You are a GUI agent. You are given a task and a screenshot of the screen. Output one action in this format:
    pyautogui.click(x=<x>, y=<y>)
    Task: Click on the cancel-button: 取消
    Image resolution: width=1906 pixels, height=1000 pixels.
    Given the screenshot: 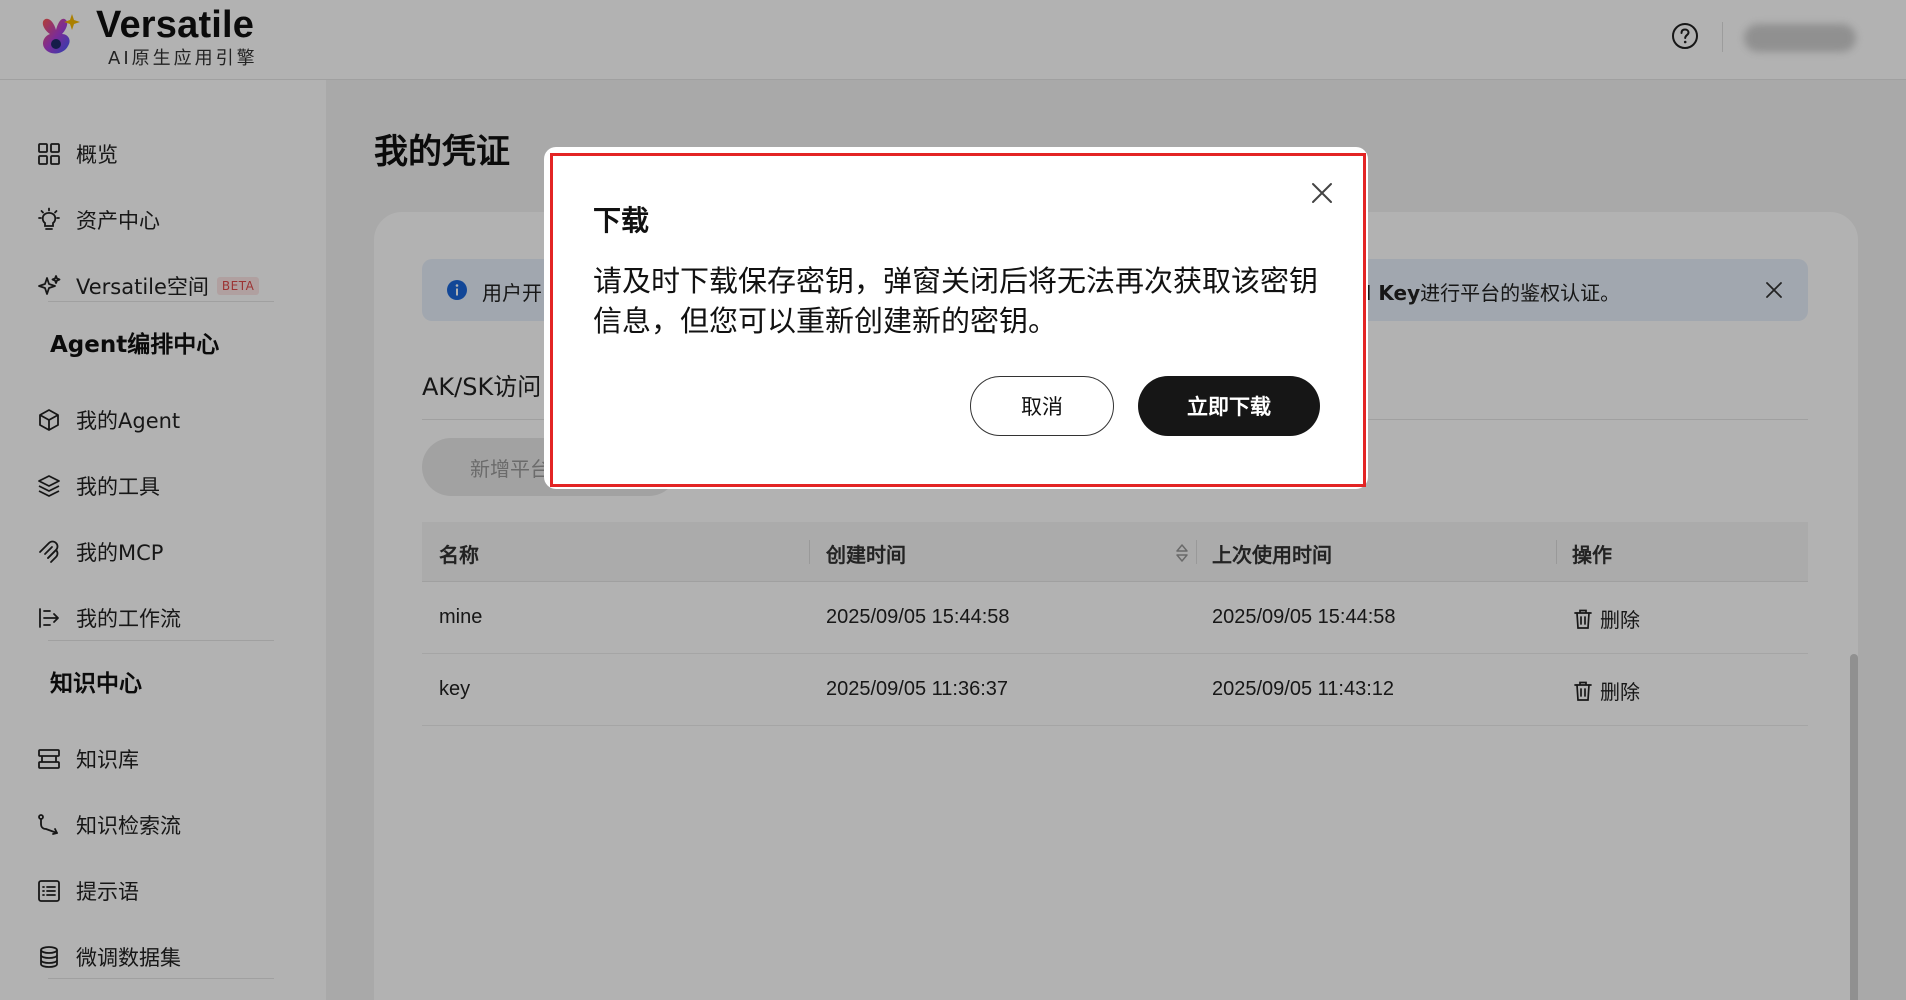 What is the action you would take?
    pyautogui.click(x=1042, y=406)
    